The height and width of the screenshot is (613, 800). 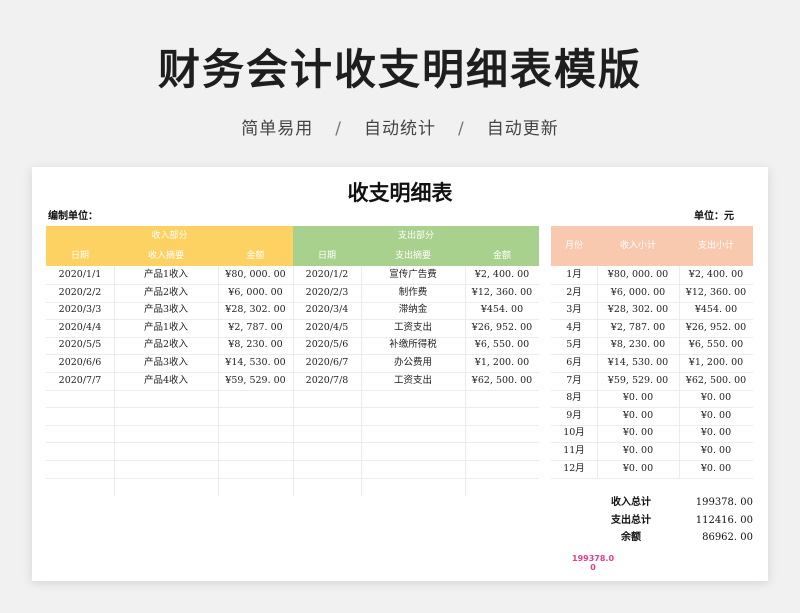 I want to click on income-summary-header: 收入摘要, so click(x=165, y=256).